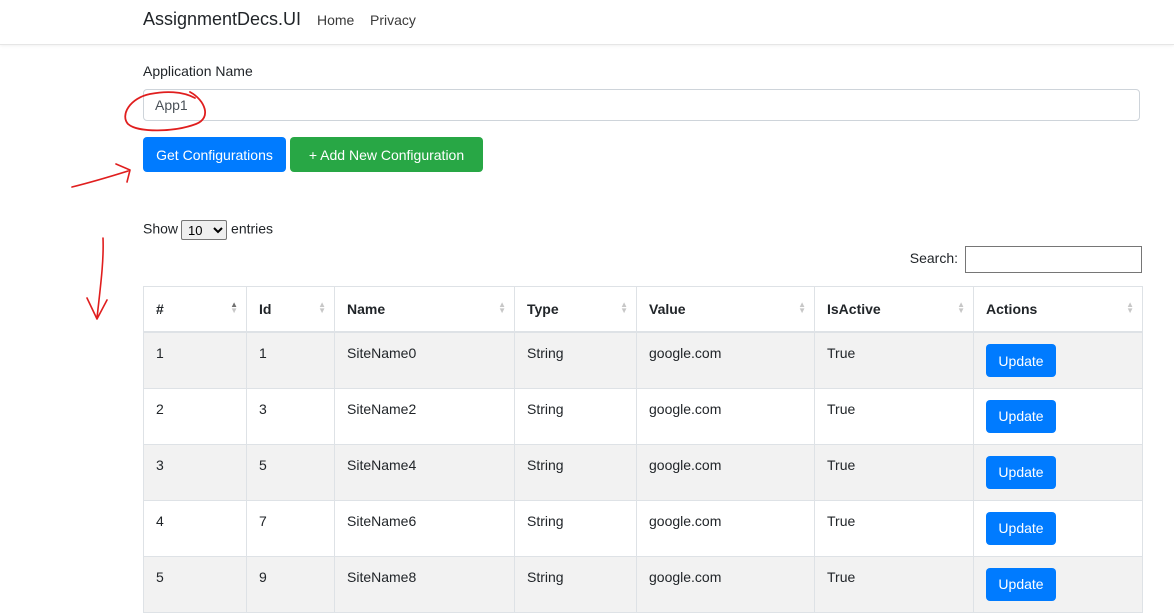 The width and height of the screenshot is (1174, 613). Describe the element at coordinates (222, 19) in the screenshot. I see `brand: AssignmentDecs.UI` at that location.